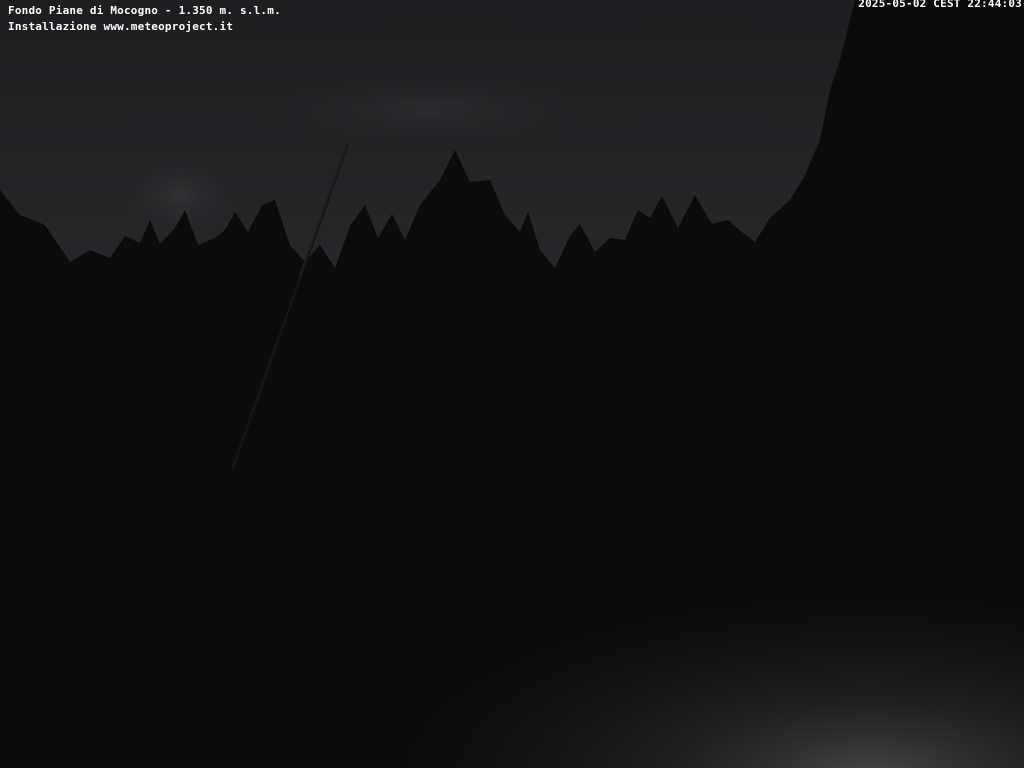  I want to click on installer-caption: Installazione www.meteoproject.it, so click(121, 26).